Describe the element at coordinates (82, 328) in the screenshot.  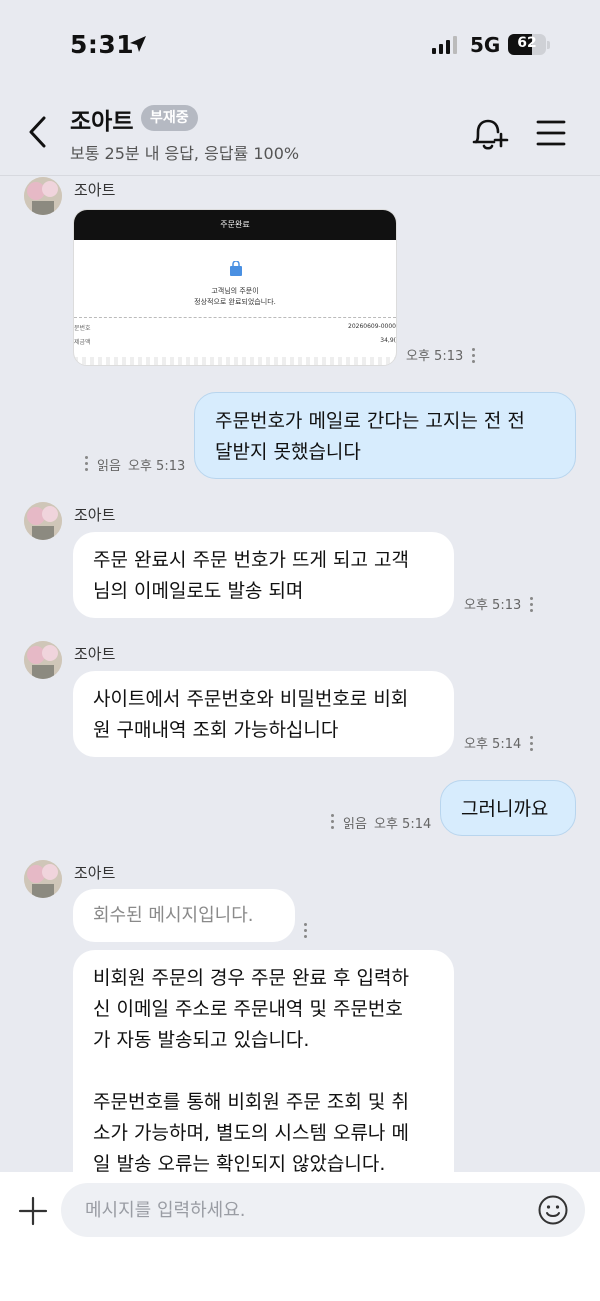
I see `image-row1-label: 문번호` at that location.